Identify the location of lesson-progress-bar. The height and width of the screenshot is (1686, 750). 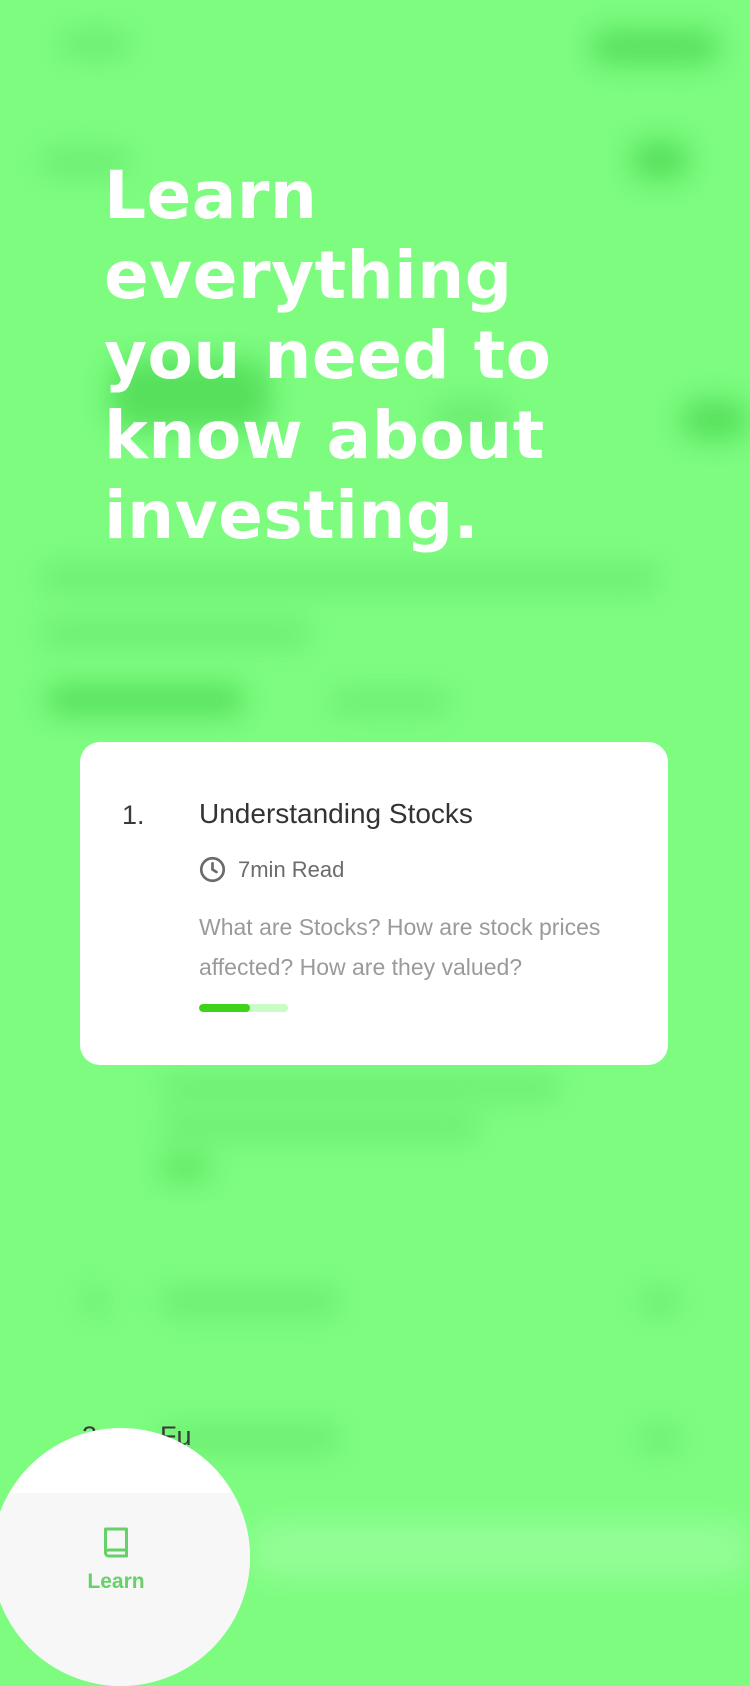
(243, 1008).